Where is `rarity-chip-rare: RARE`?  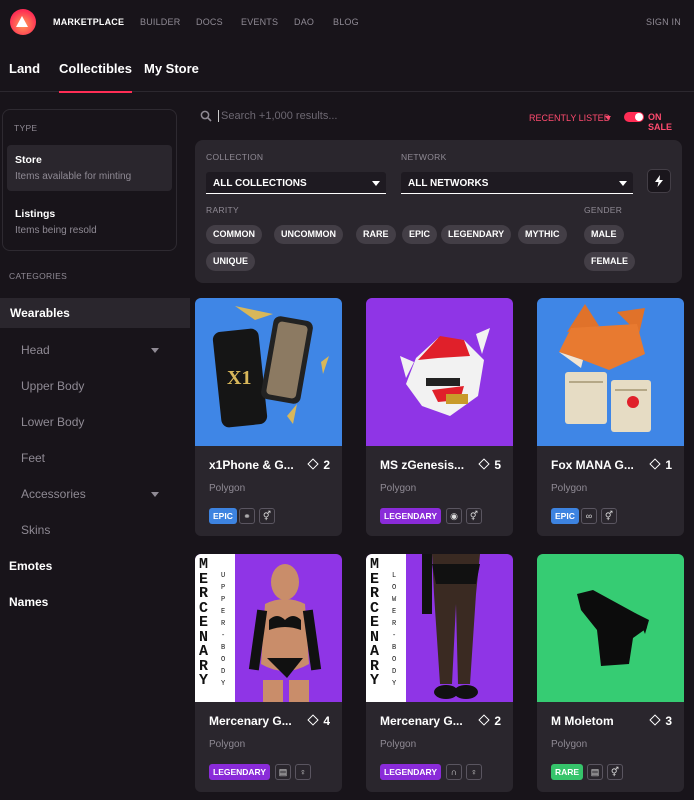
rarity-chip-rare: RARE is located at coordinates (376, 234).